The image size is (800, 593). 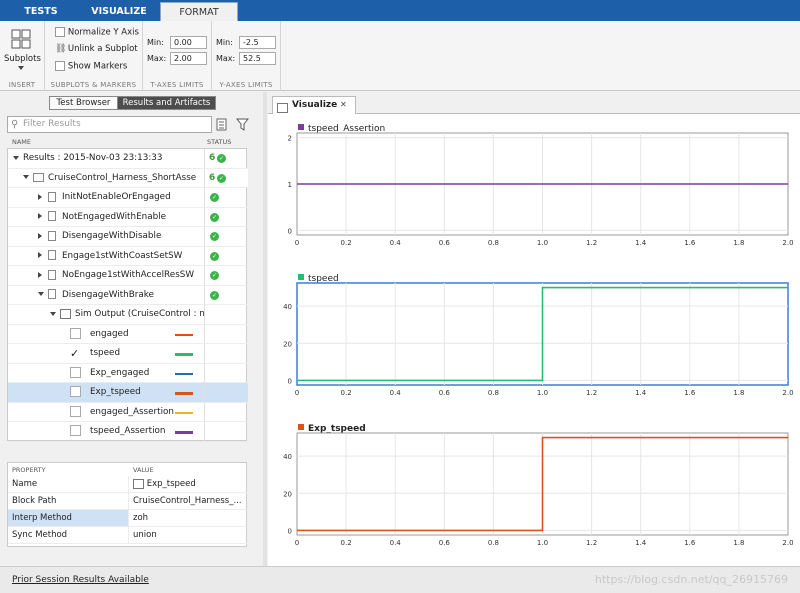 I want to click on y-max-field: 52.5, so click(x=257, y=58).